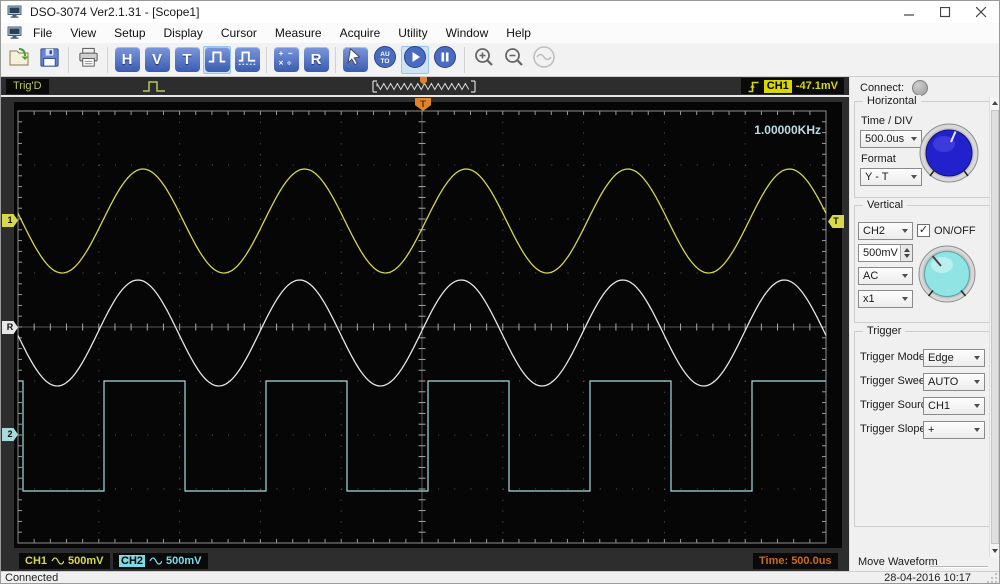 The width and height of the screenshot is (1000, 584). I want to click on svg-text: AU, so click(385, 54).